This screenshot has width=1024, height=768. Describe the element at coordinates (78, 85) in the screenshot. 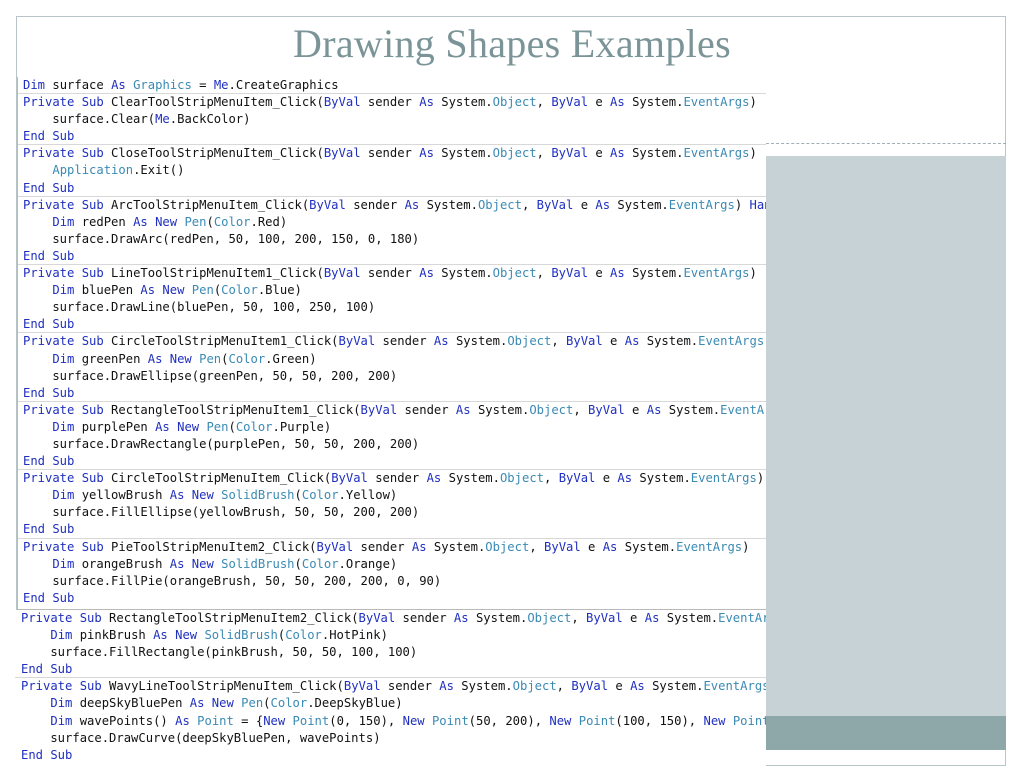

I see `code-text: surface` at that location.